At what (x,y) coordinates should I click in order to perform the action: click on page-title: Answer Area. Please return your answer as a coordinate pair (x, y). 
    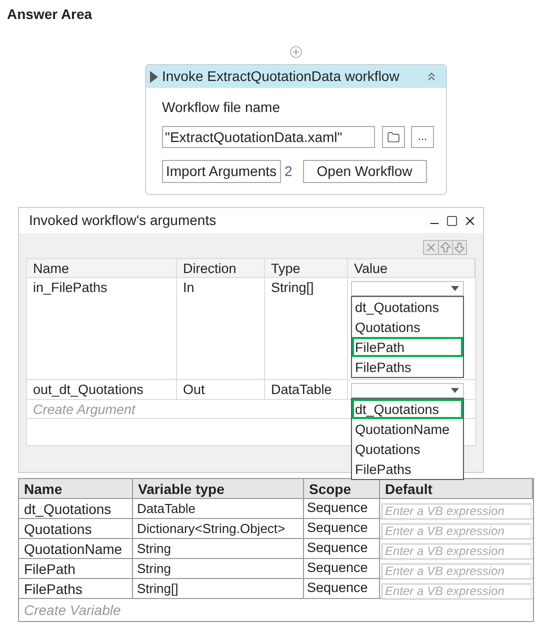
    Looking at the image, I should click on (49, 14).